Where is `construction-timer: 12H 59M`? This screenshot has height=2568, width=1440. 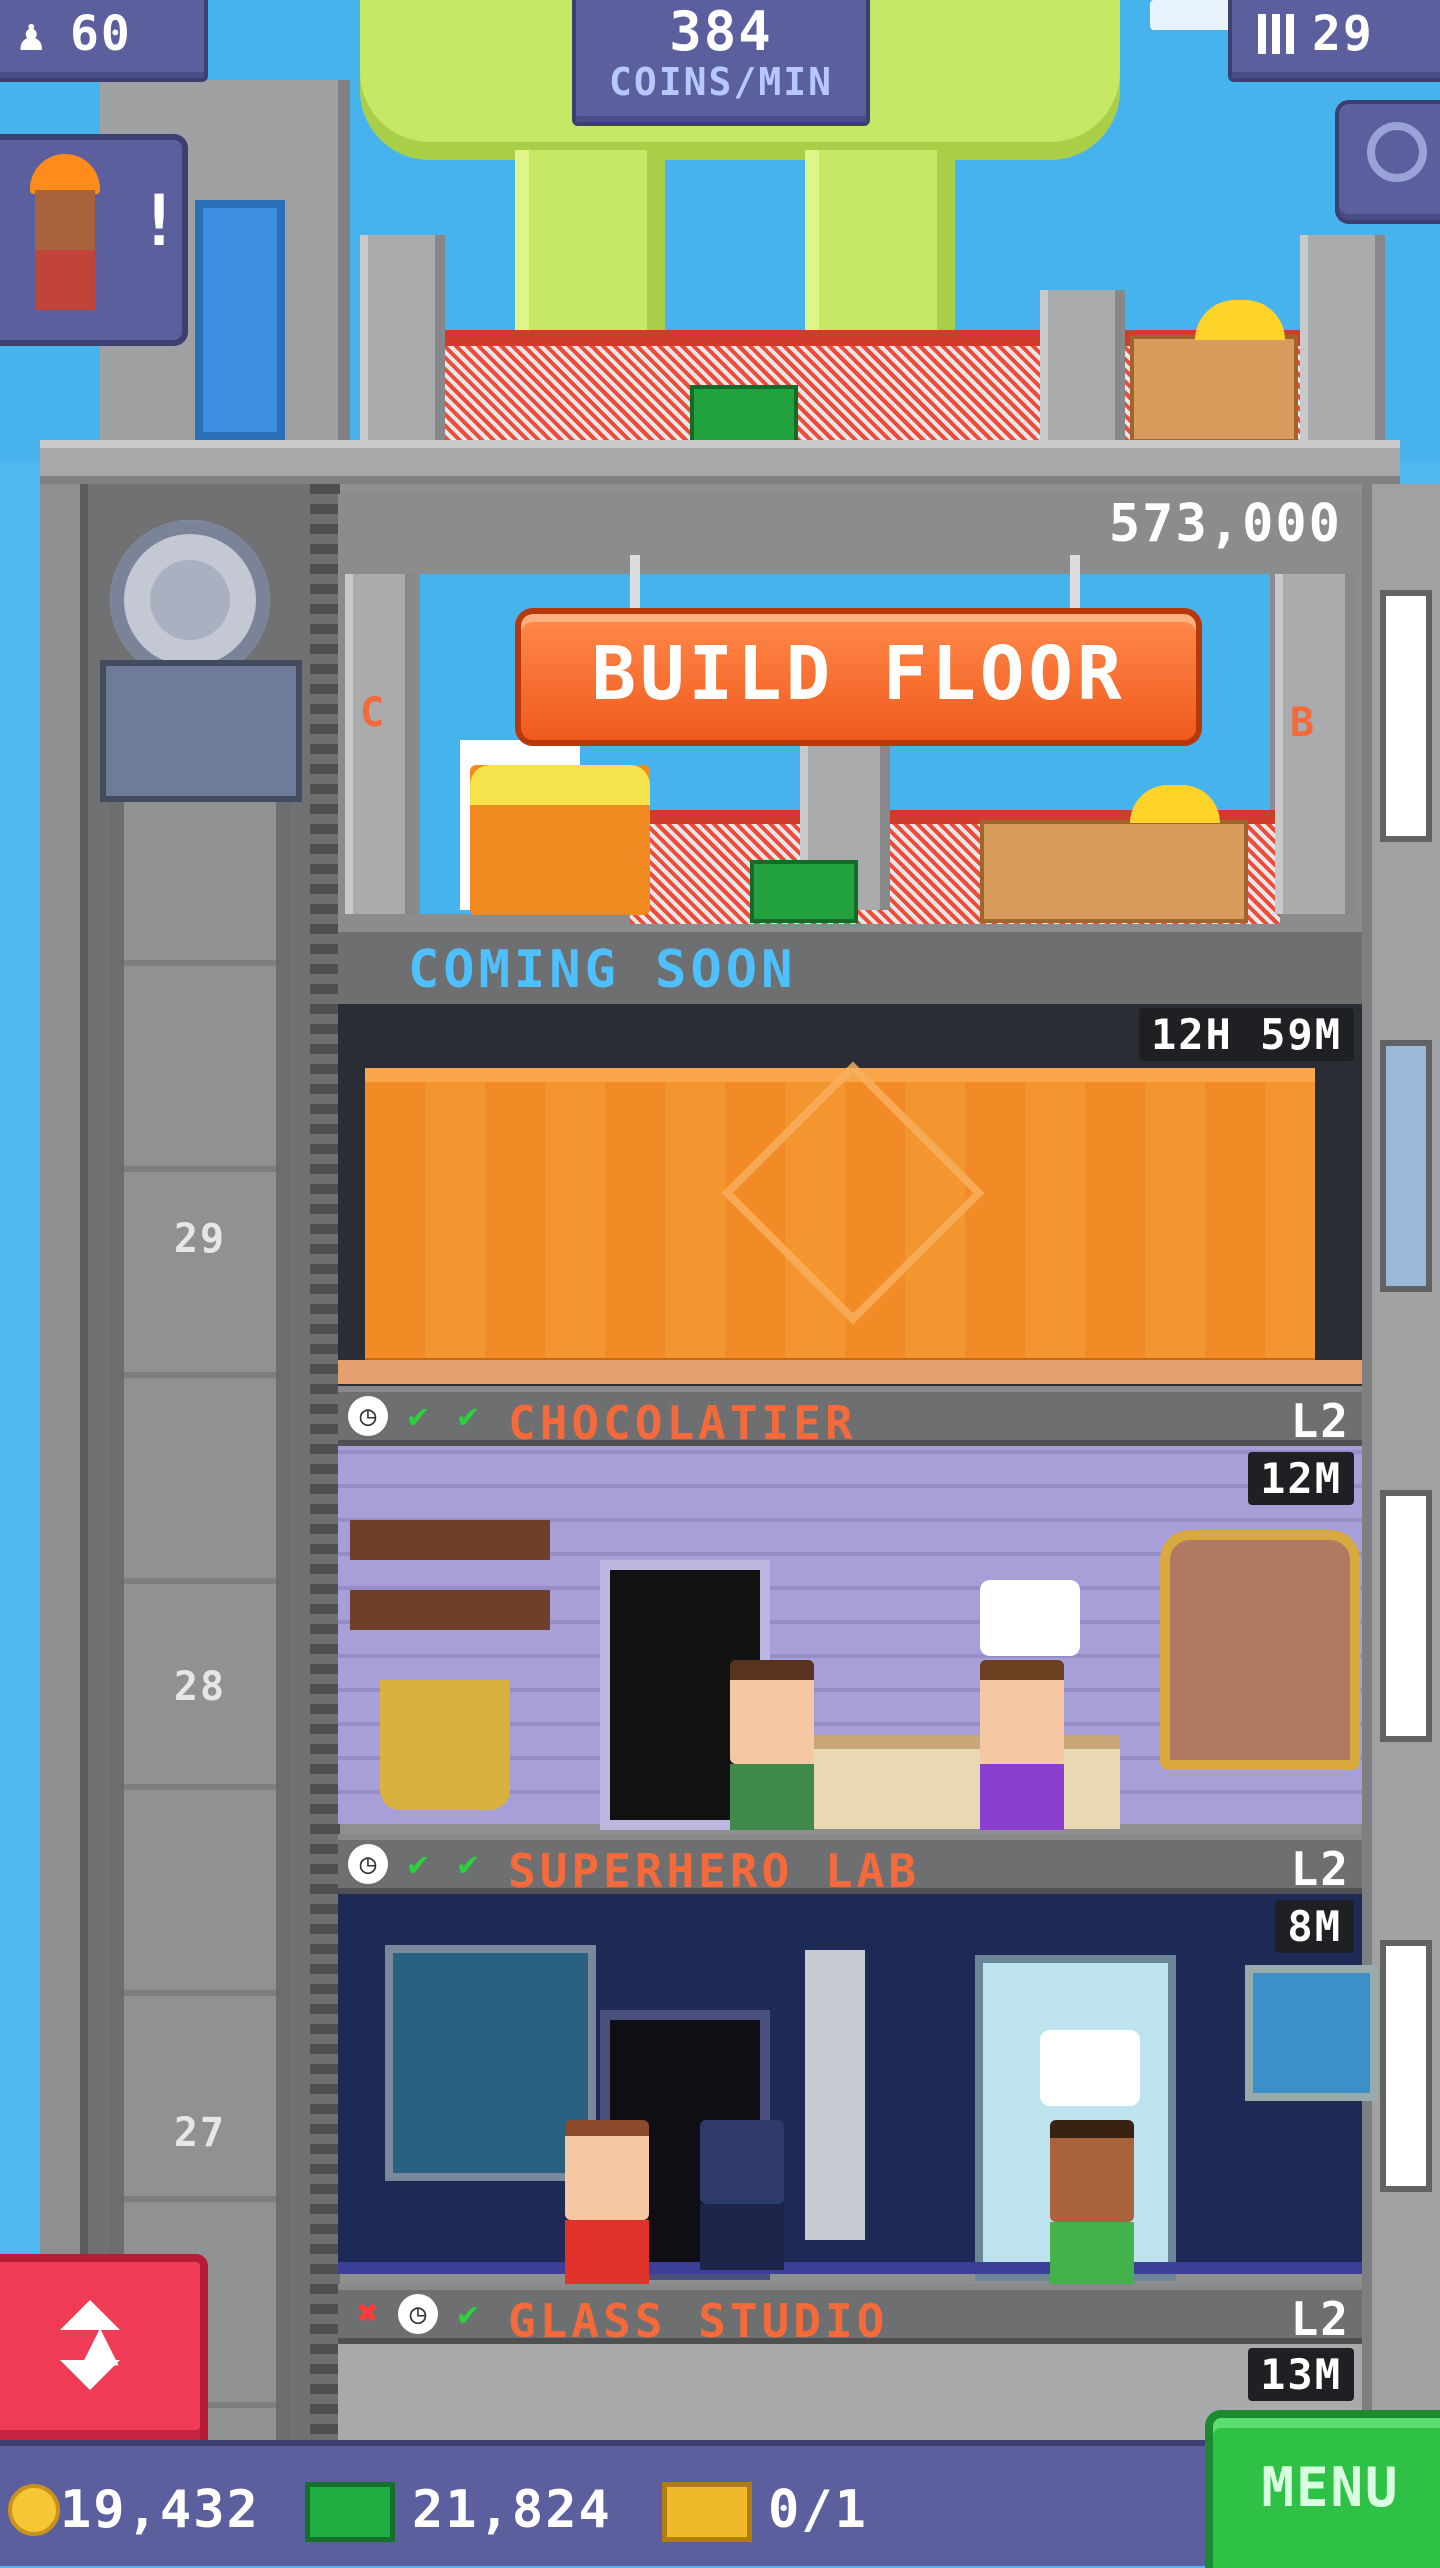
construction-timer: 12H 59M is located at coordinates (1246, 1034).